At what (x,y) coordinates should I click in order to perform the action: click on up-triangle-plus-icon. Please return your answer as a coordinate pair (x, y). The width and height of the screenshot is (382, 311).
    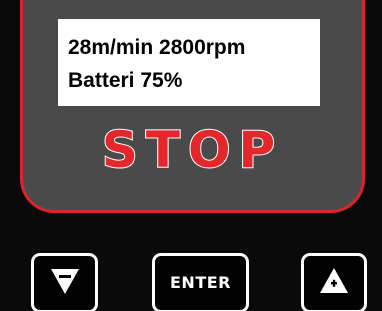
    Looking at the image, I should click on (334, 280).